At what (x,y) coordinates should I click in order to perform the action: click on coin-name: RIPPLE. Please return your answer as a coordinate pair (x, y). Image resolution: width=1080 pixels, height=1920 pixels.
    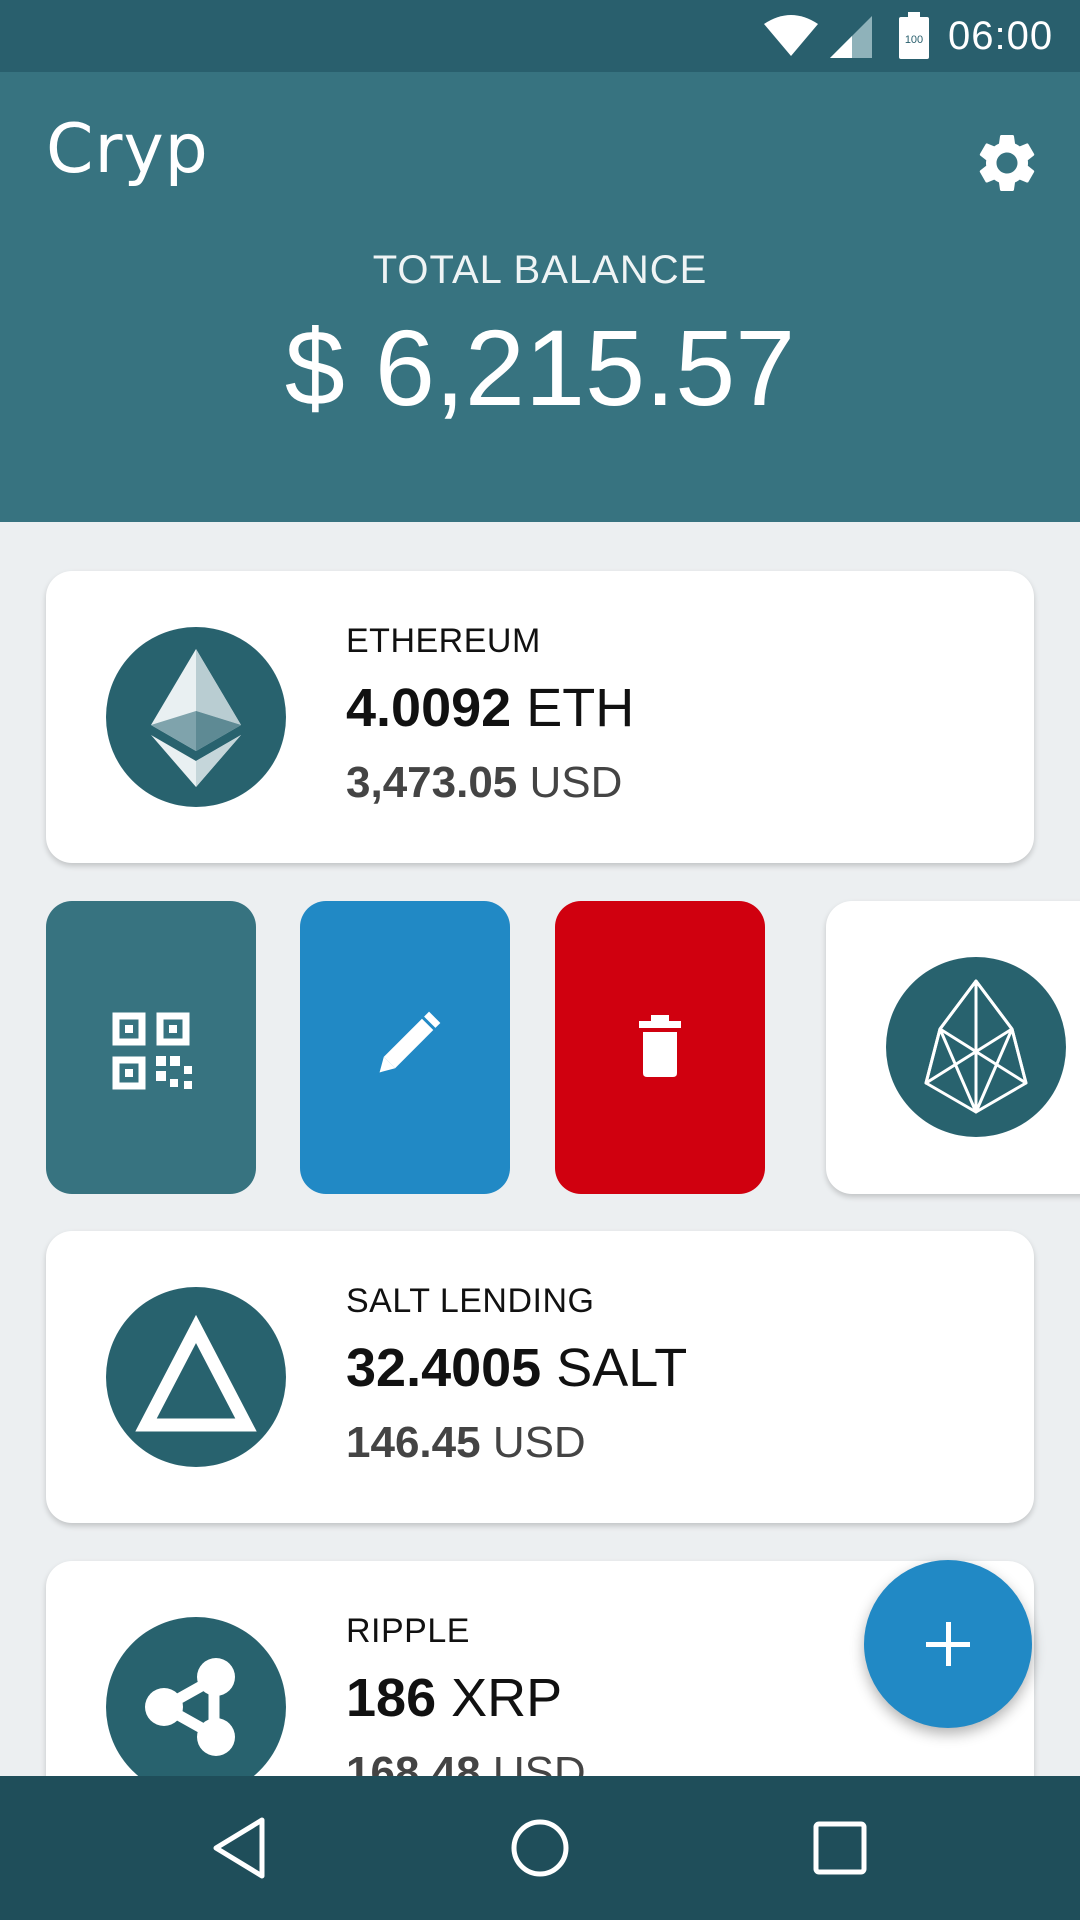
    Looking at the image, I should click on (408, 1631).